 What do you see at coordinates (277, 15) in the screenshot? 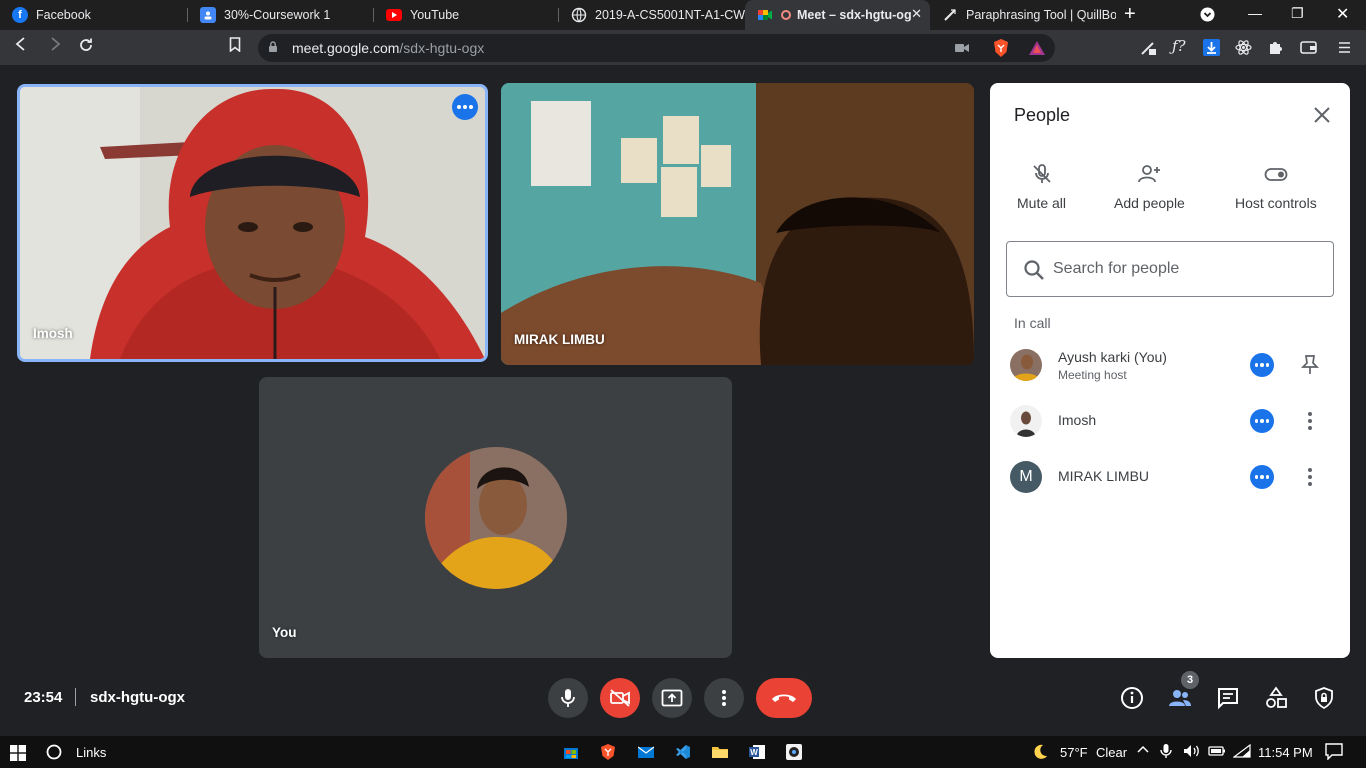
I see `tab-label: 30%-Coursework 1` at bounding box center [277, 15].